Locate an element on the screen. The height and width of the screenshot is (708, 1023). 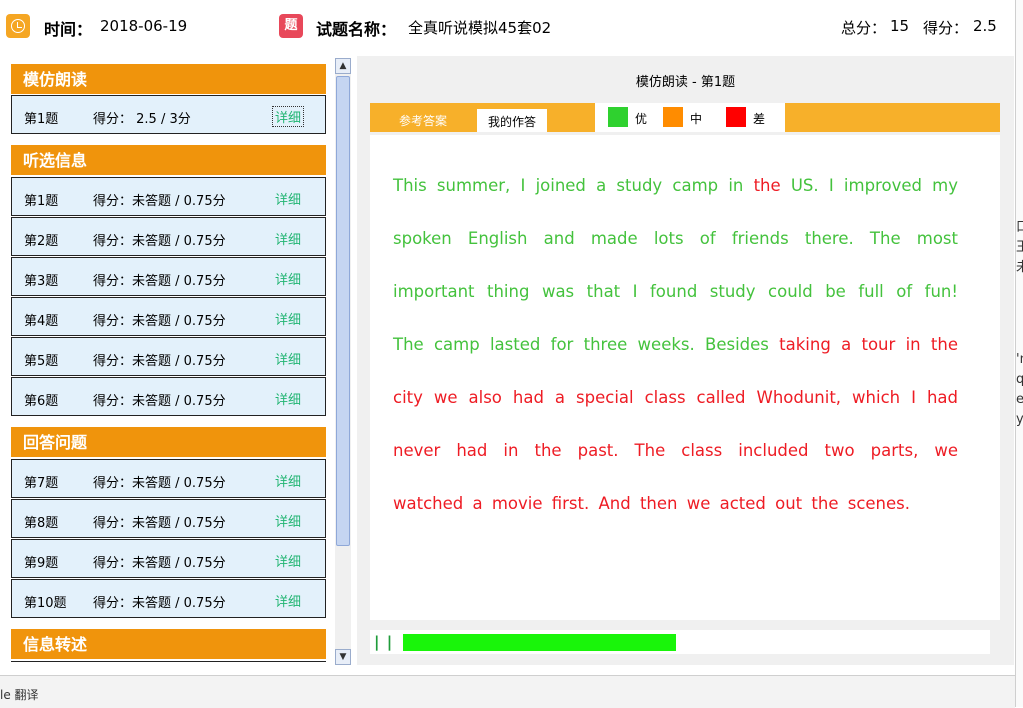
legend-swatch-poor is located at coordinates (736, 117).